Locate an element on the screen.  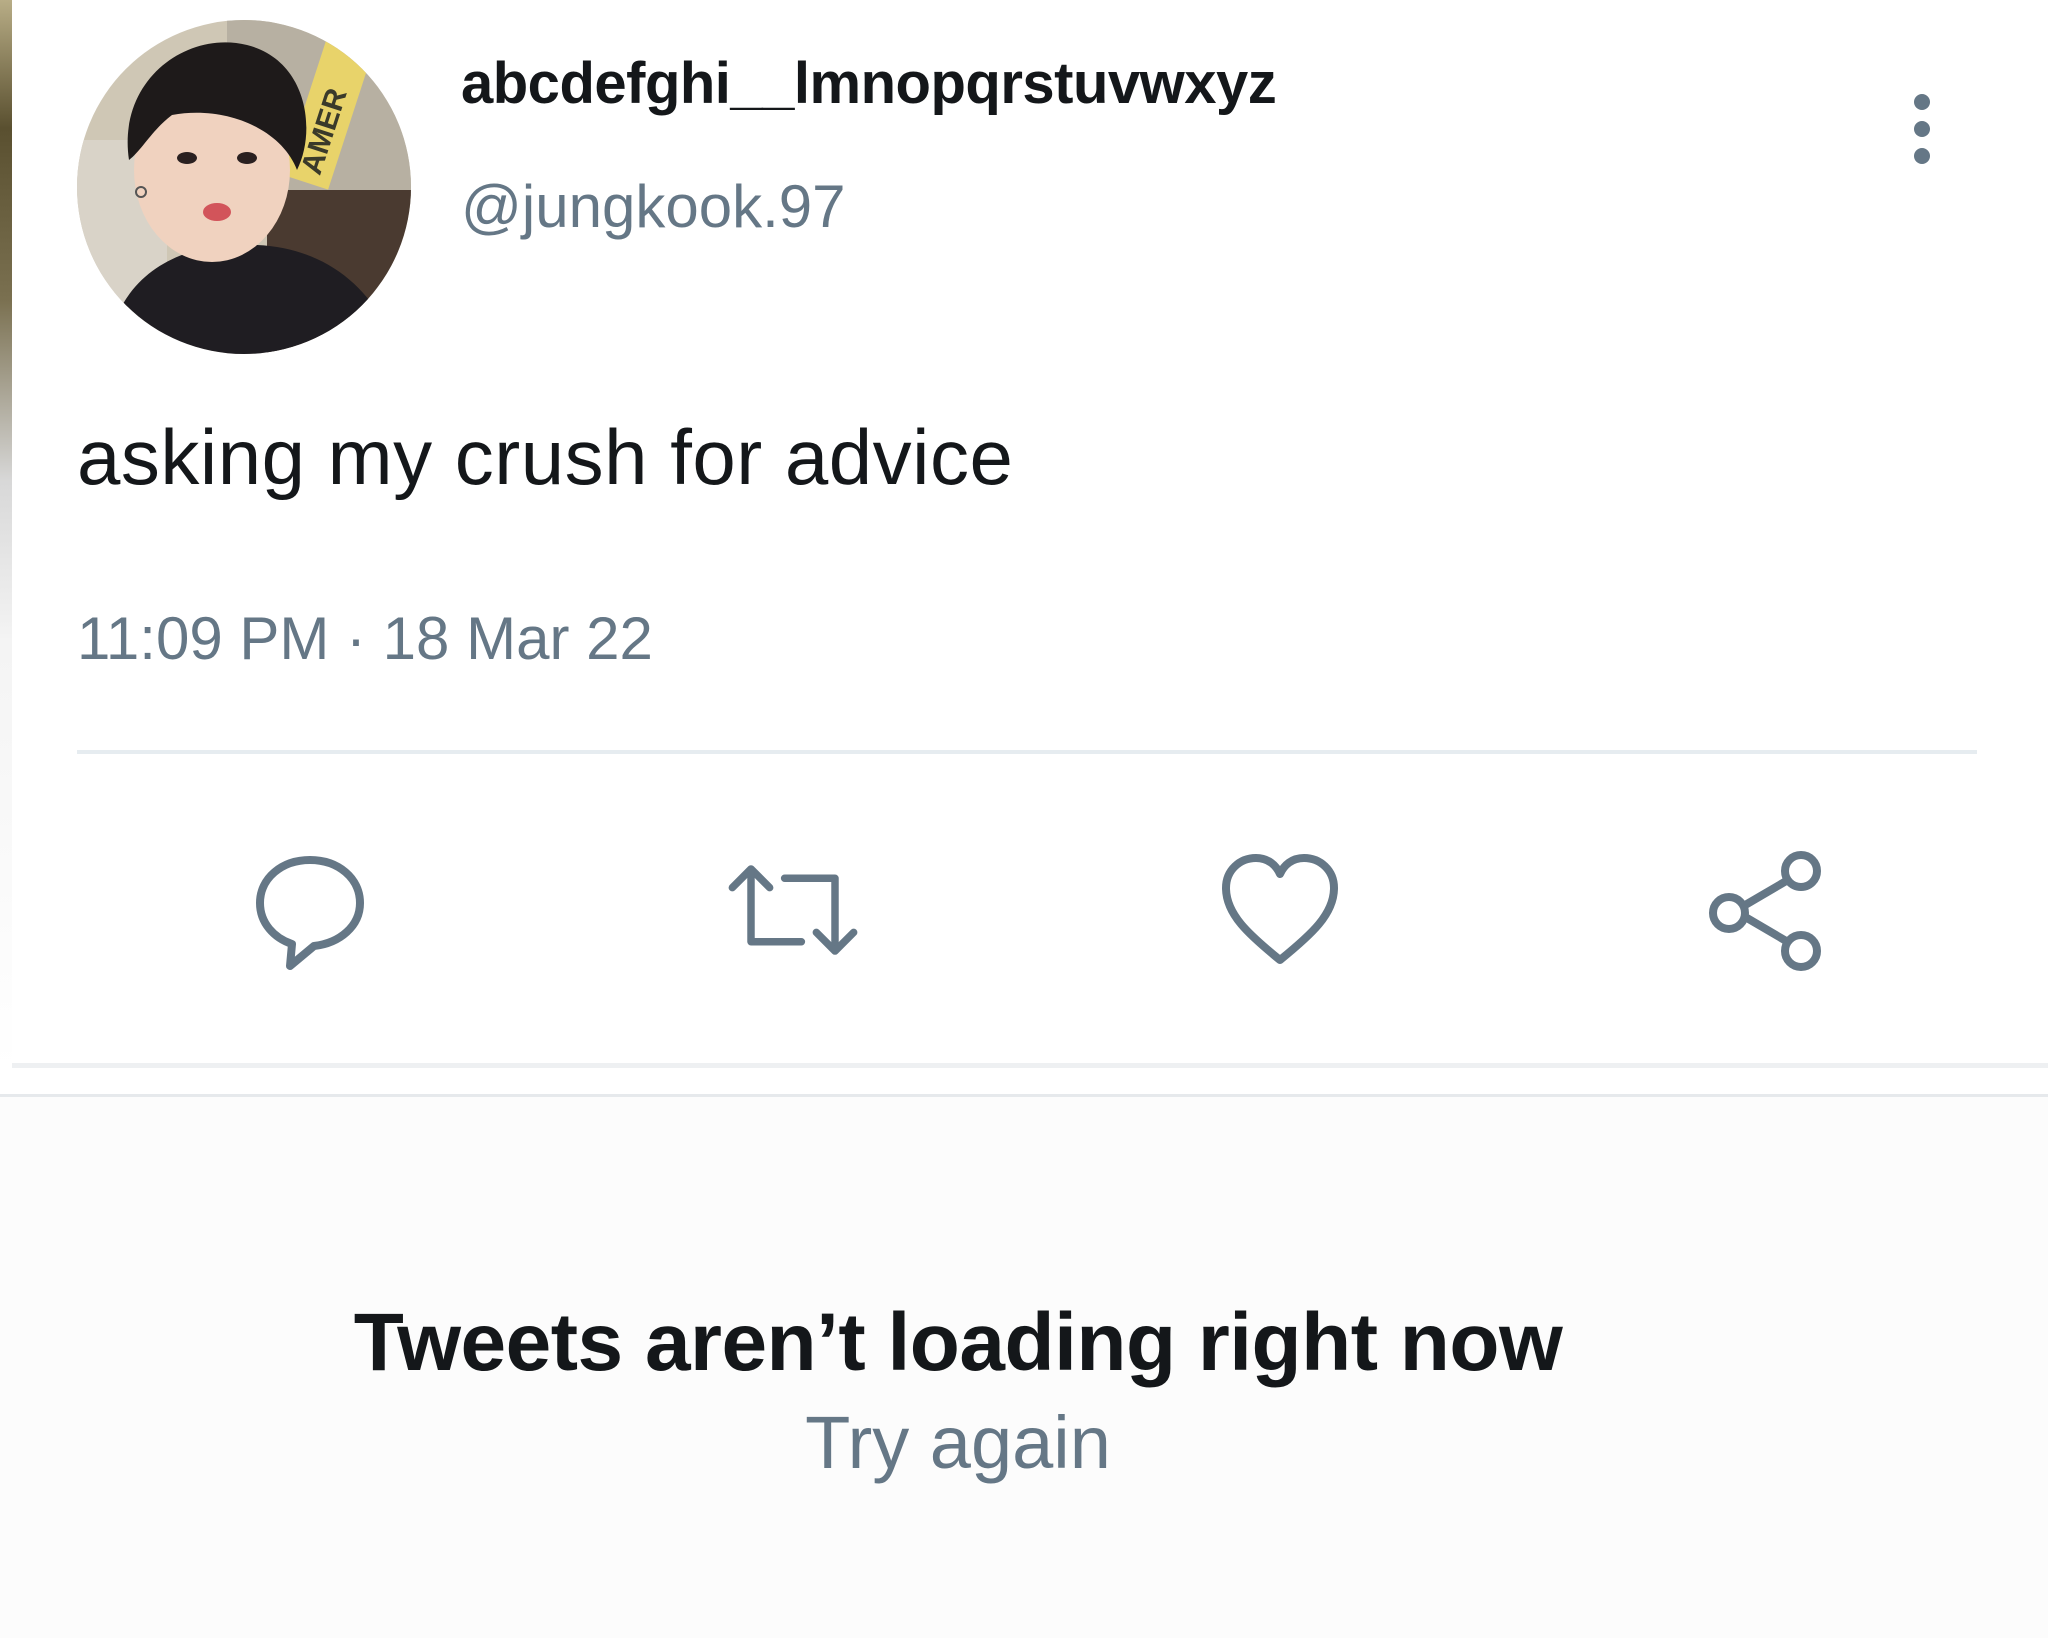
retweet-icon is located at coordinates (793, 910).